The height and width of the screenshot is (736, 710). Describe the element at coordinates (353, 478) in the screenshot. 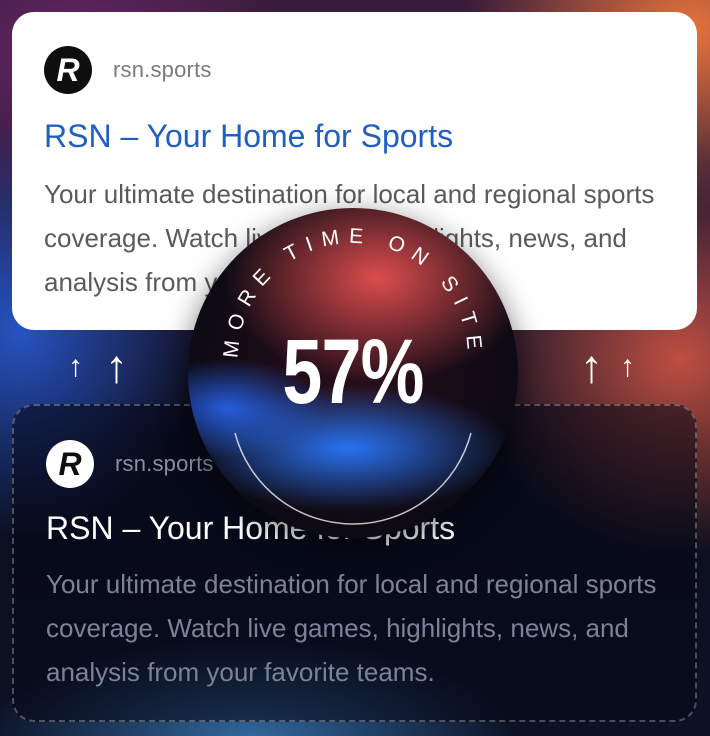

I see `badge-arc-line` at that location.